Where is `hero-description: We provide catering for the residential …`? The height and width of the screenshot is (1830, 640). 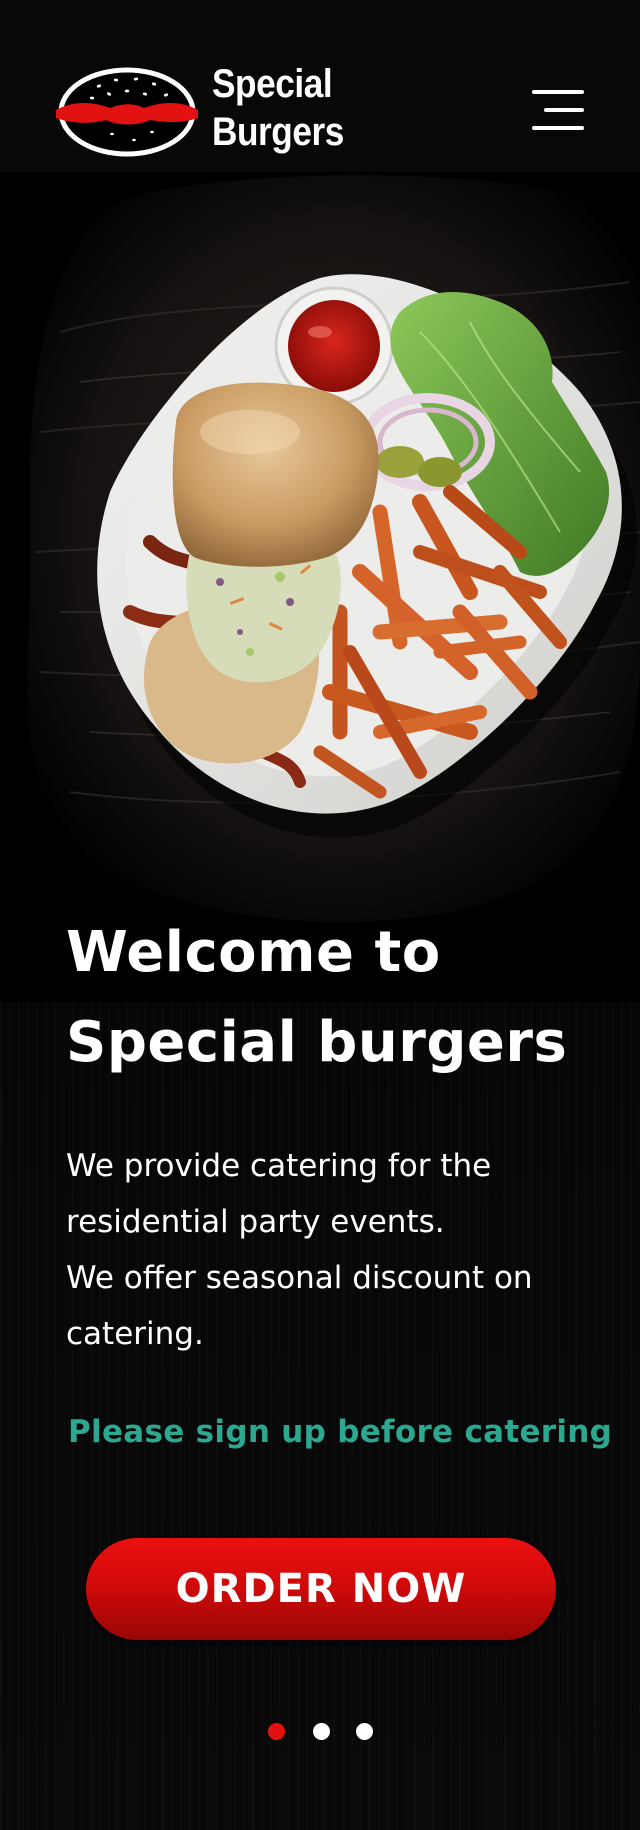
hero-description: We provide catering for the residential … is located at coordinates (326, 1250).